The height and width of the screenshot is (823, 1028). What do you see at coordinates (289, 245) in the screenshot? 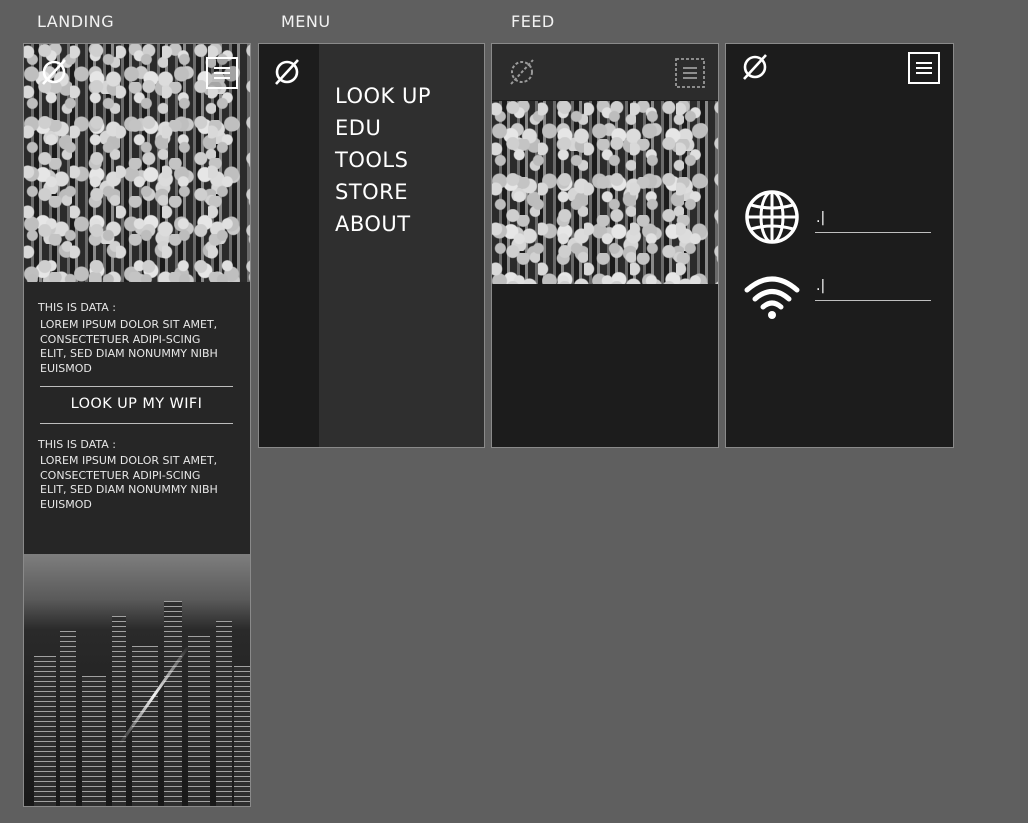
I see `menu-rail` at bounding box center [289, 245].